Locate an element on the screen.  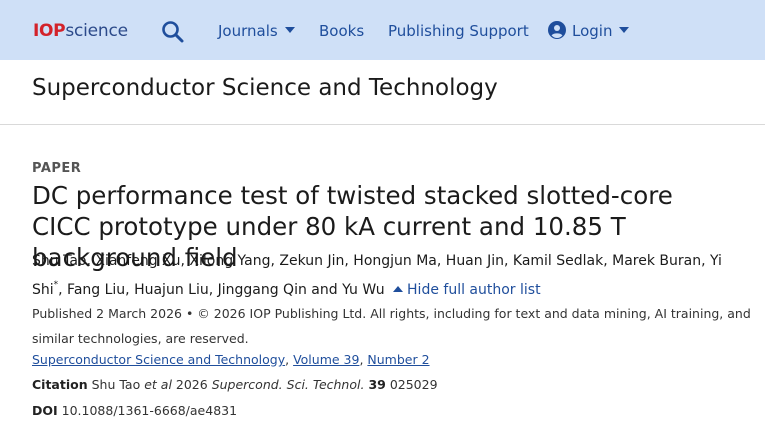
logo-science-text: science is located at coordinates (96, 31).